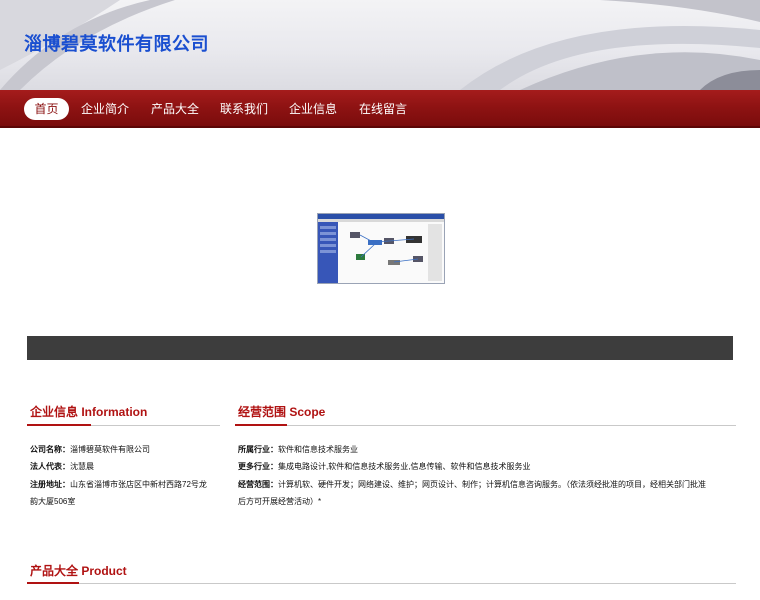 The image size is (760, 600). I want to click on main-nav: 首页 企业简介 产品大全 联系我们 企业信息 在线留言, so click(380, 109).